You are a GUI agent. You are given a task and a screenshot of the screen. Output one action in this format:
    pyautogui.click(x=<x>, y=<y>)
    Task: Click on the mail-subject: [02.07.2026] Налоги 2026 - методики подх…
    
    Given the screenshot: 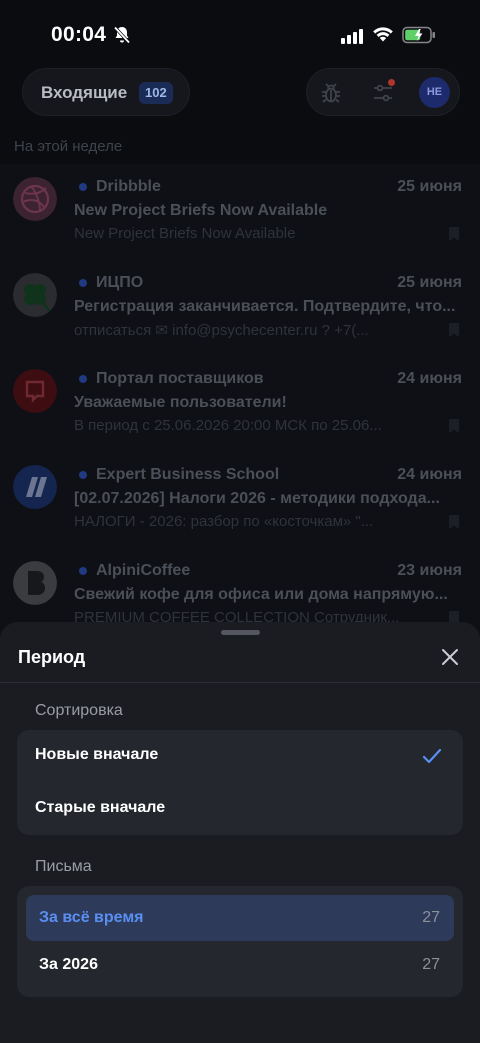 What is the action you would take?
    pyautogui.click(x=257, y=498)
    